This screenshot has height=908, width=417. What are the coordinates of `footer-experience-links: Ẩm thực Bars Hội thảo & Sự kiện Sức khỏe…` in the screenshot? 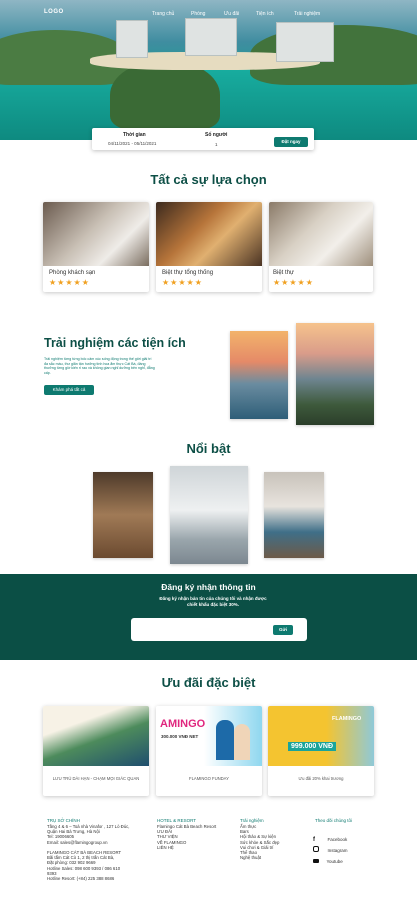 It's located at (275, 842).